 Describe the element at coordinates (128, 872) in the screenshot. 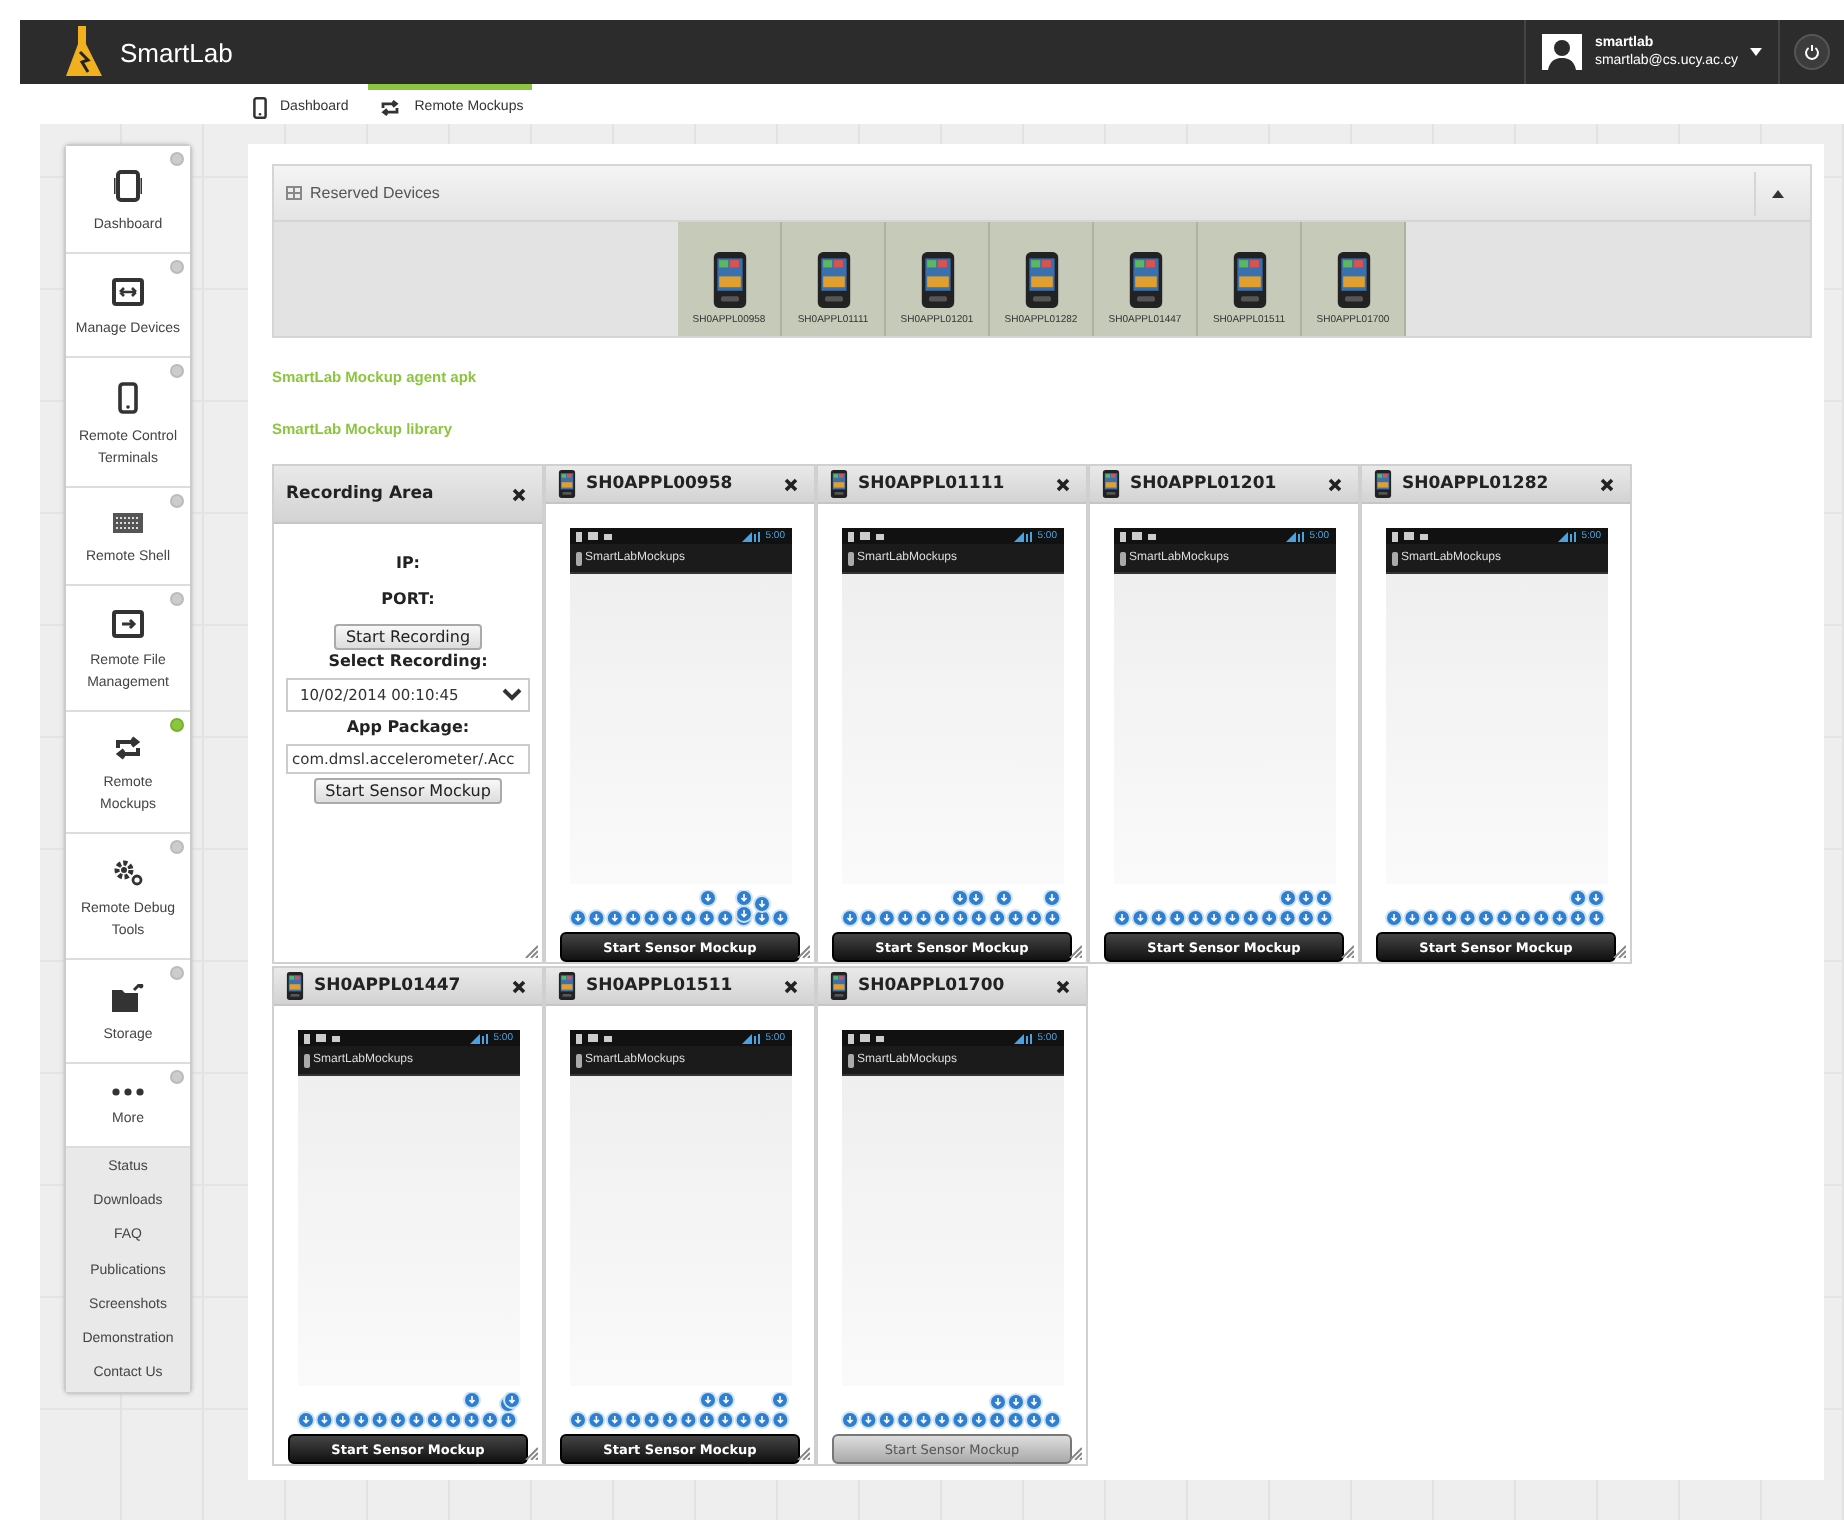

I see `gears-icon` at that location.